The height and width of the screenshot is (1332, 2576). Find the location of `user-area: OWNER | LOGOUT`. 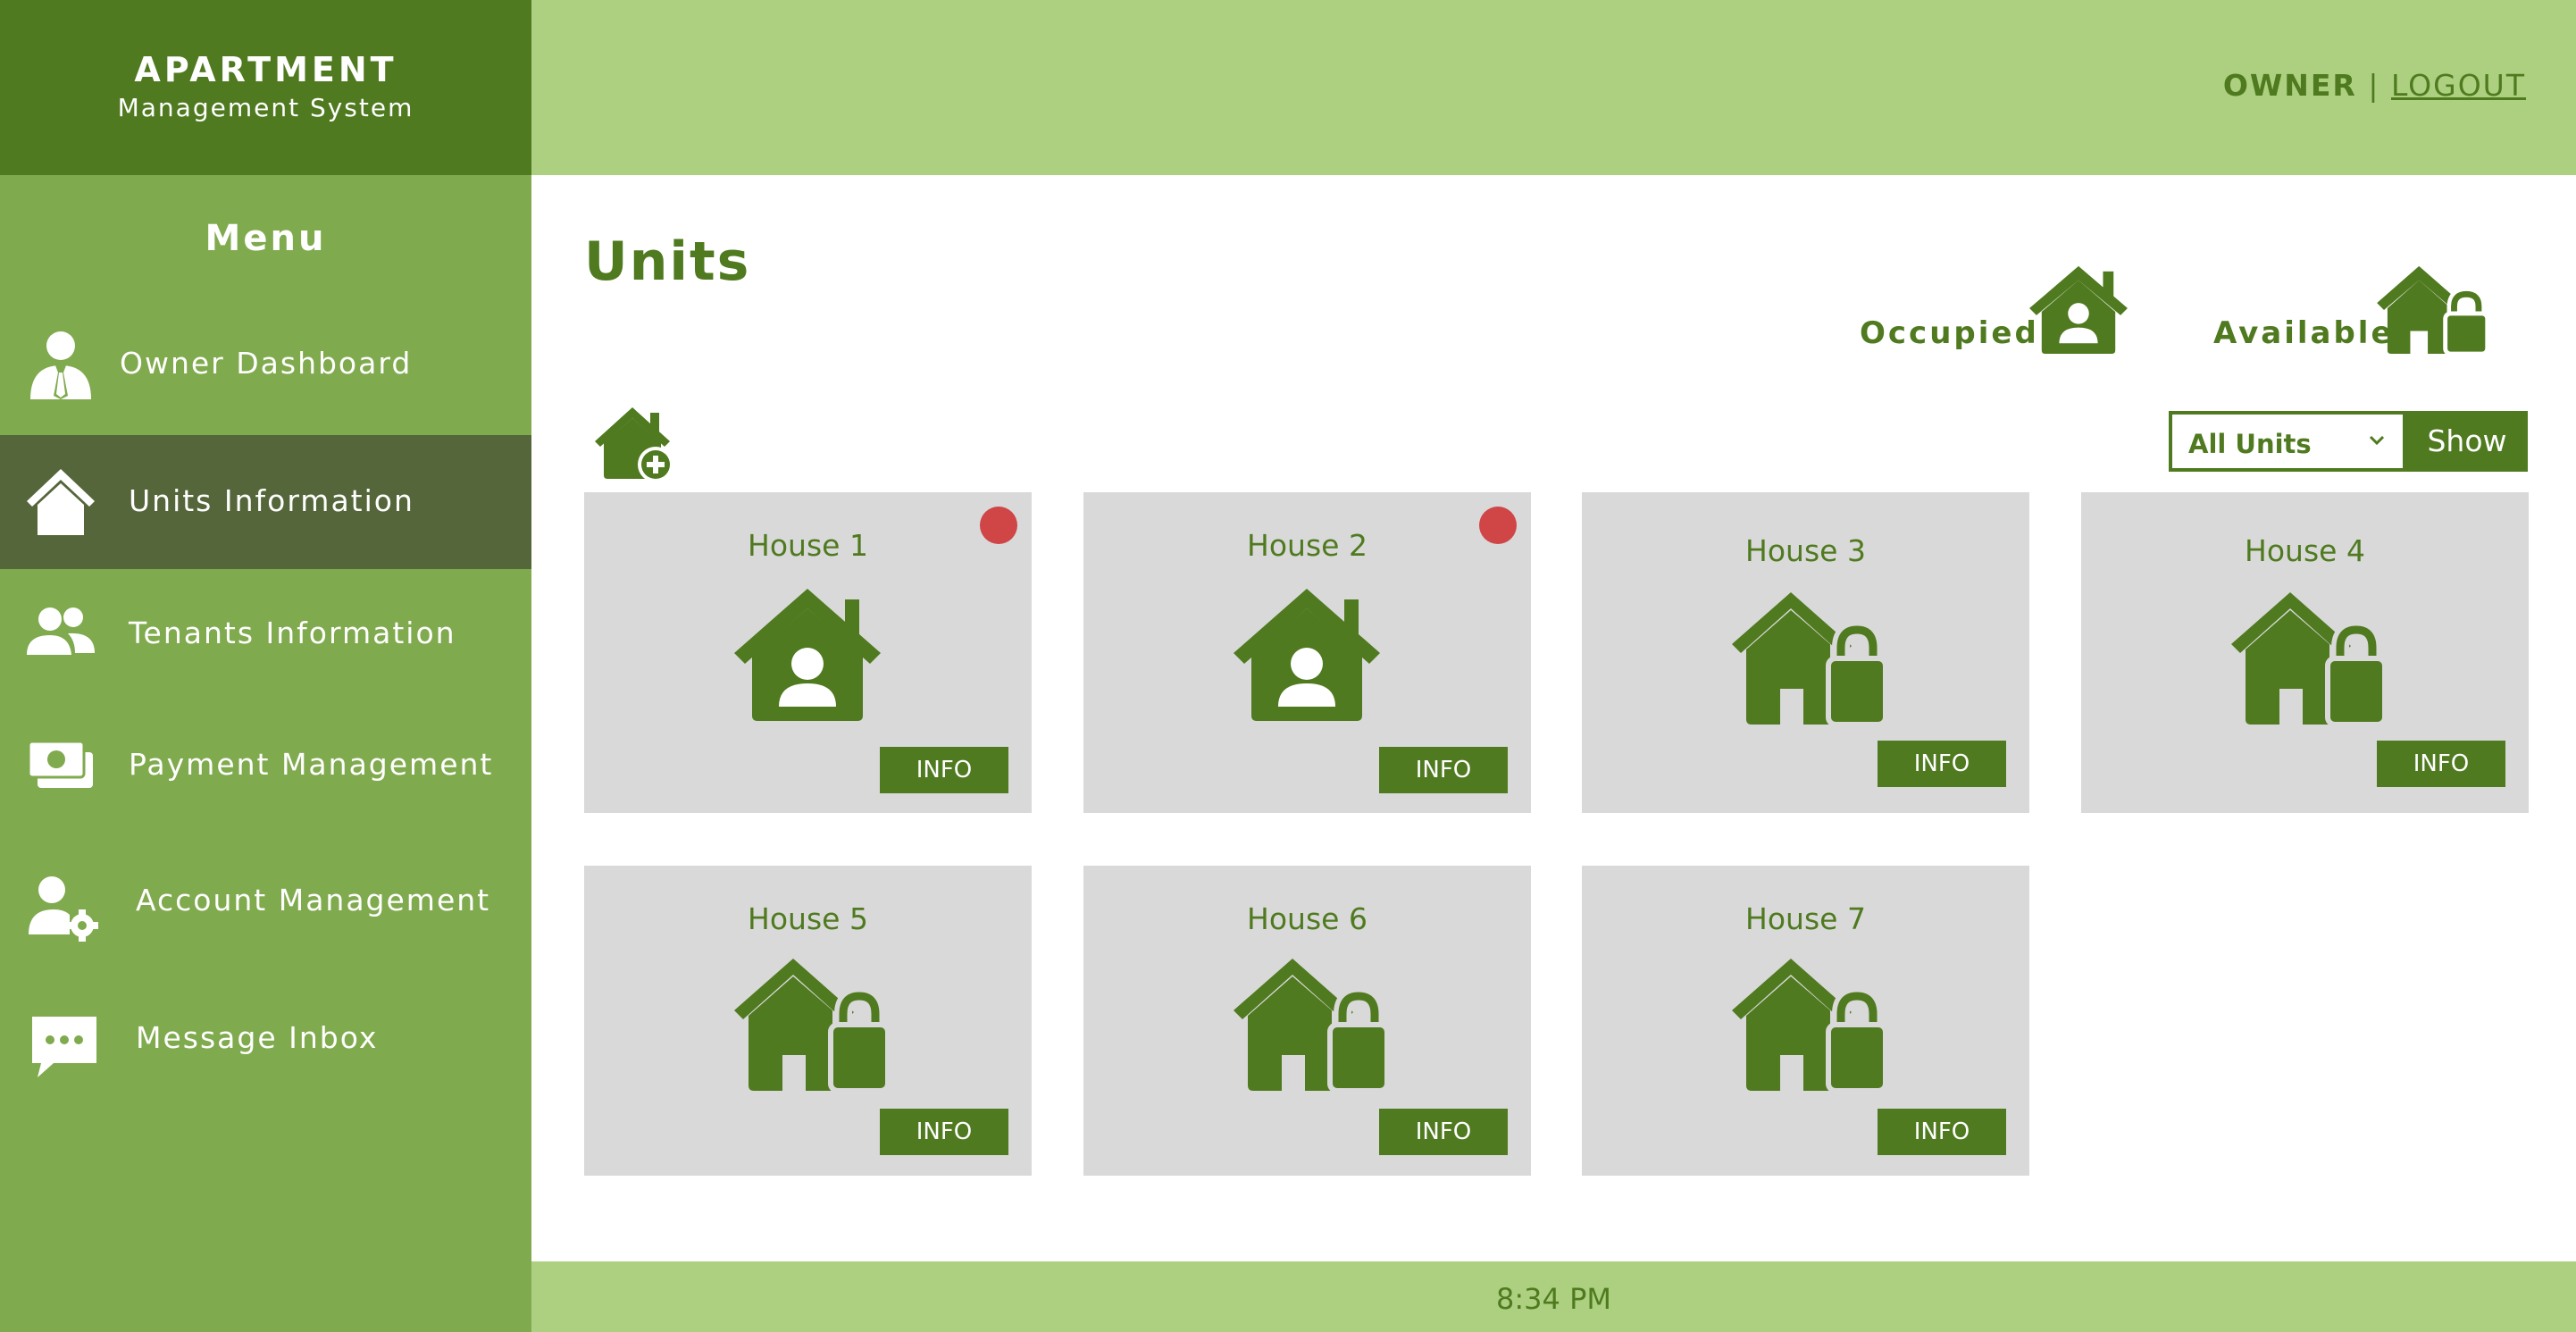

user-area: OWNER | LOGOUT is located at coordinates (2375, 85).